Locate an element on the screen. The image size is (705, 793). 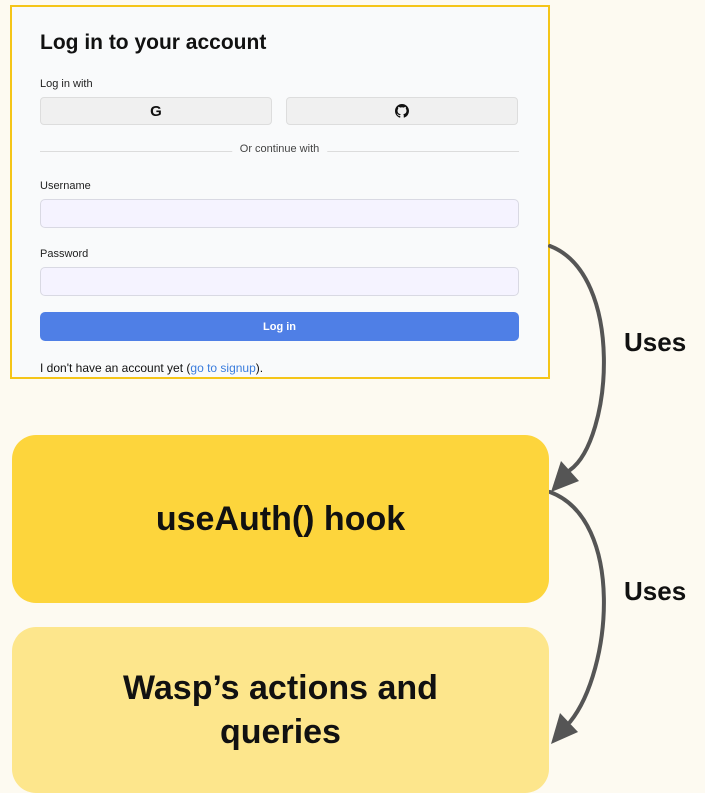
wasp-actions-queries-label: Wasp’s actions and queries is located at coordinates (280, 709).